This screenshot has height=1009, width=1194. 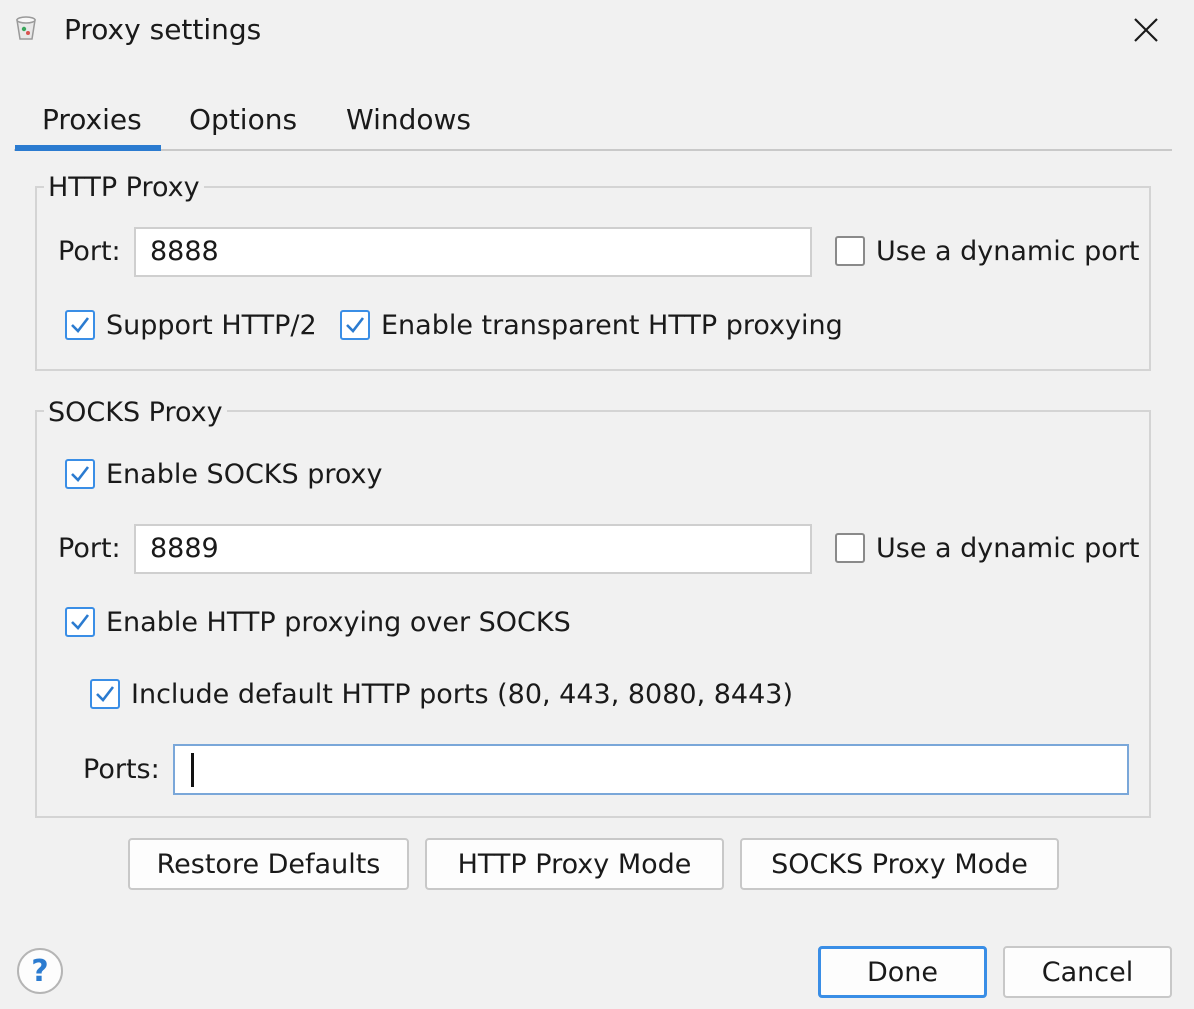 I want to click on default-ports-checkbox, so click(x=105, y=694).